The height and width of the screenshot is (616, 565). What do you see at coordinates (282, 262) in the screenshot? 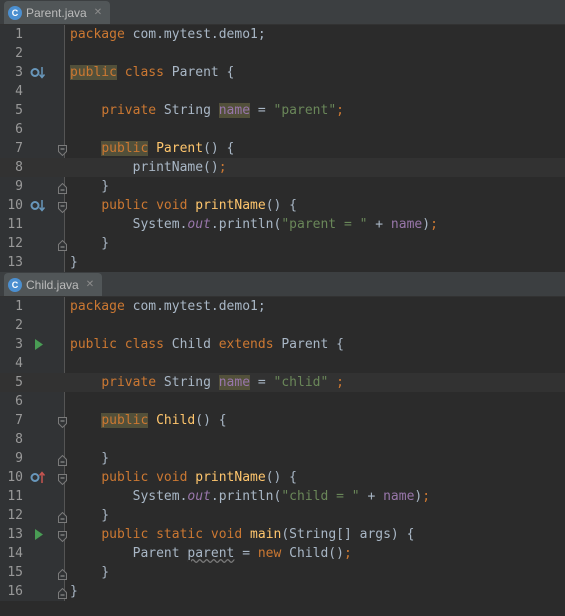
I see `code-line: 13}` at bounding box center [282, 262].